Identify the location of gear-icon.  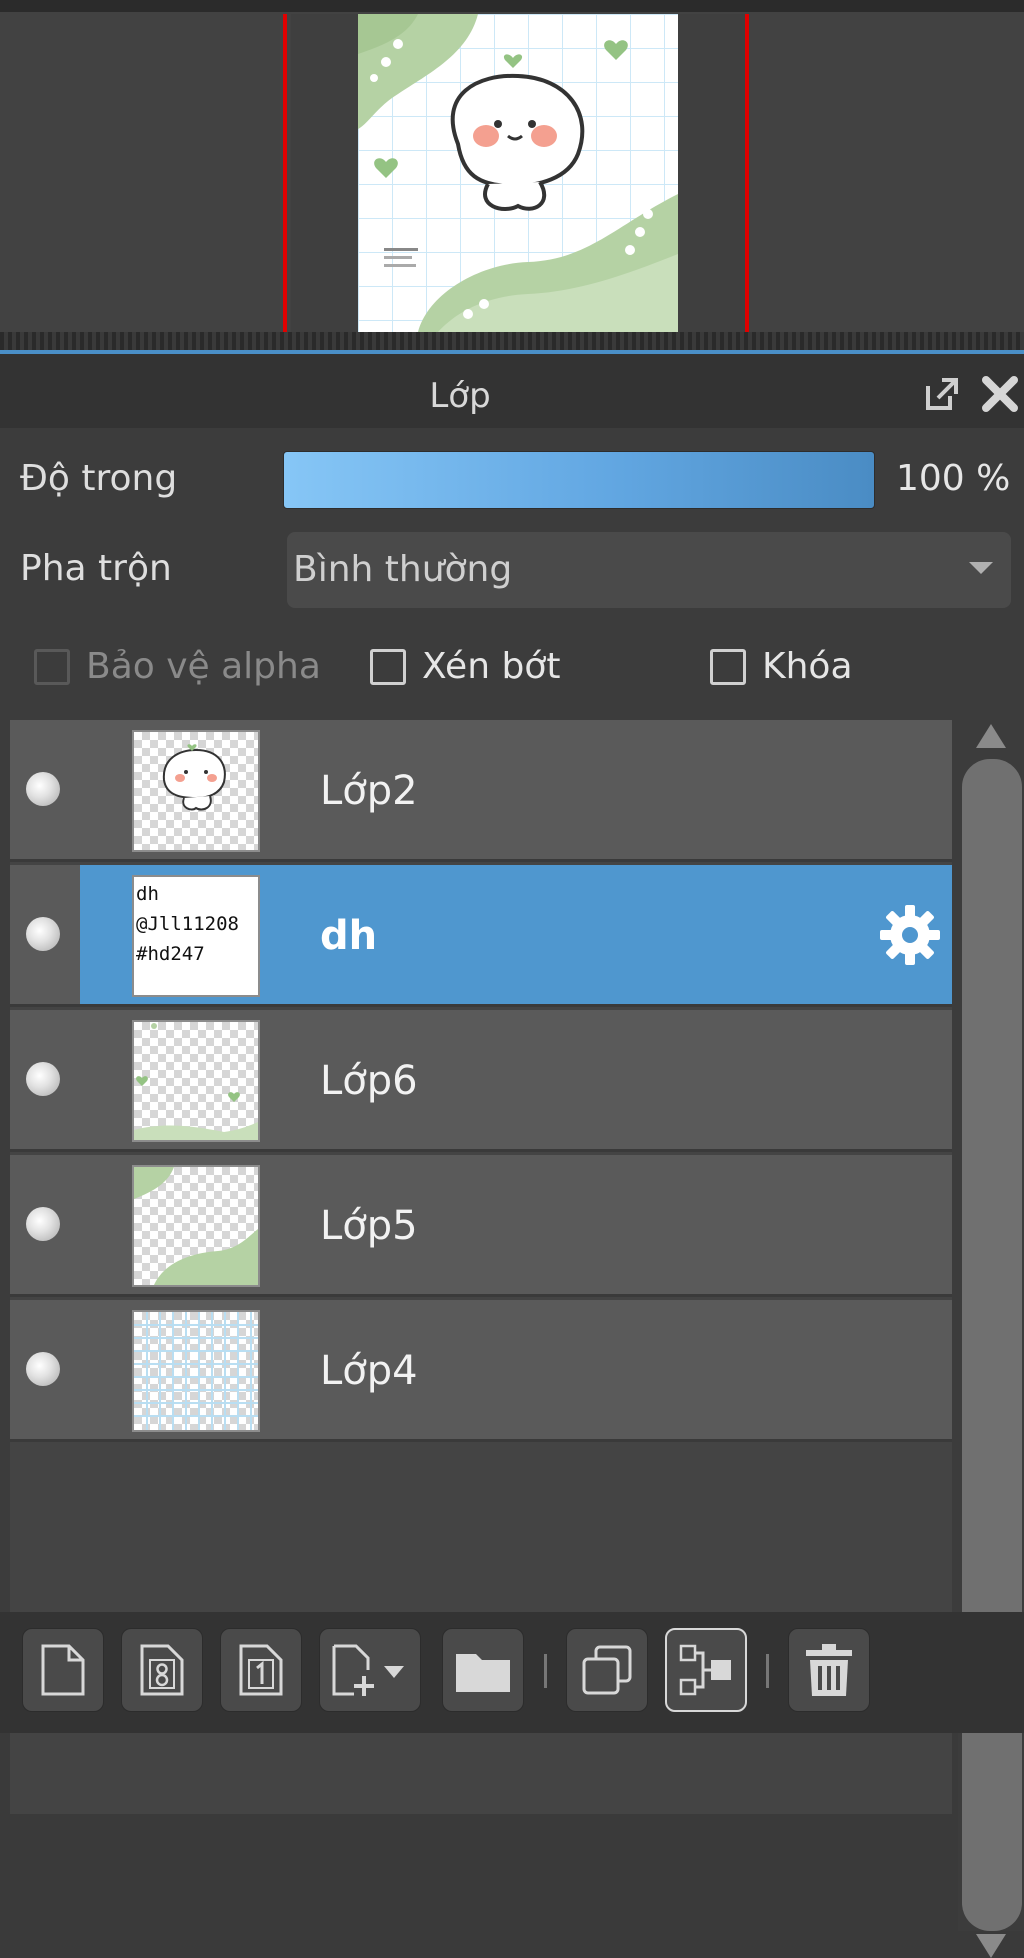
(910, 935).